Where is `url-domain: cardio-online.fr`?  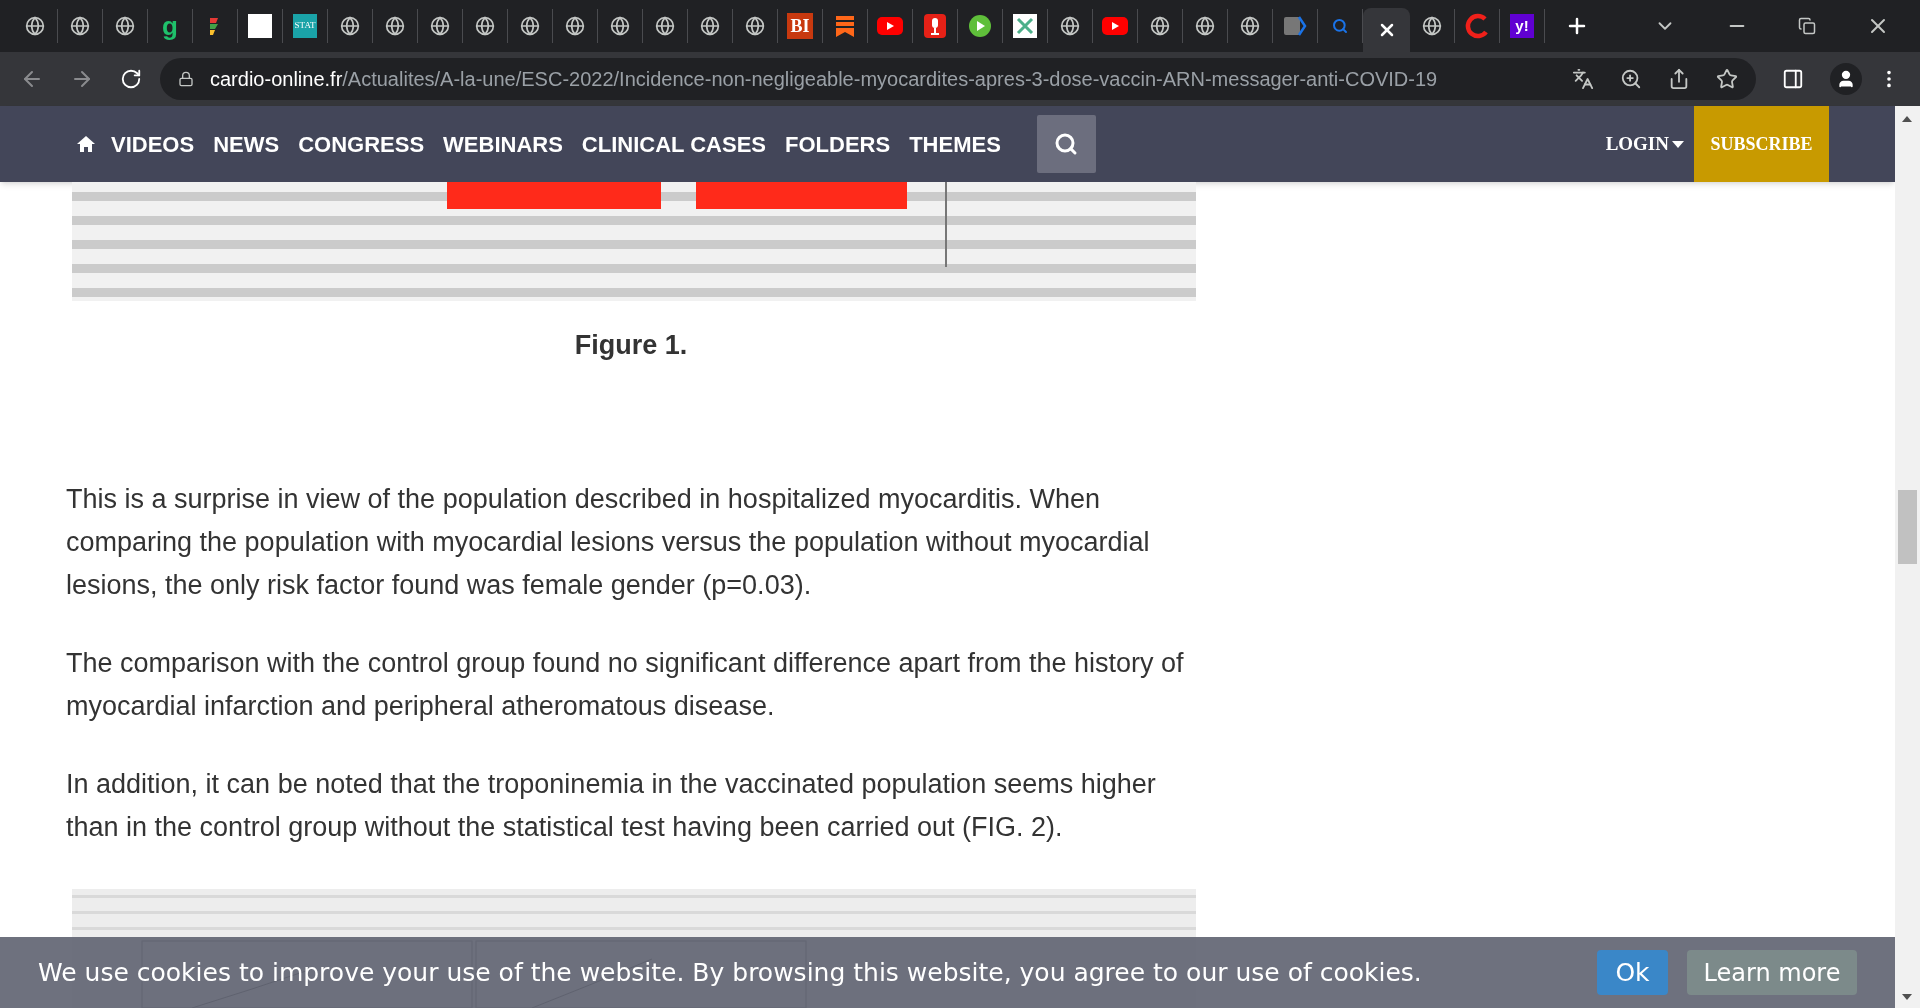 url-domain: cardio-online.fr is located at coordinates (276, 79).